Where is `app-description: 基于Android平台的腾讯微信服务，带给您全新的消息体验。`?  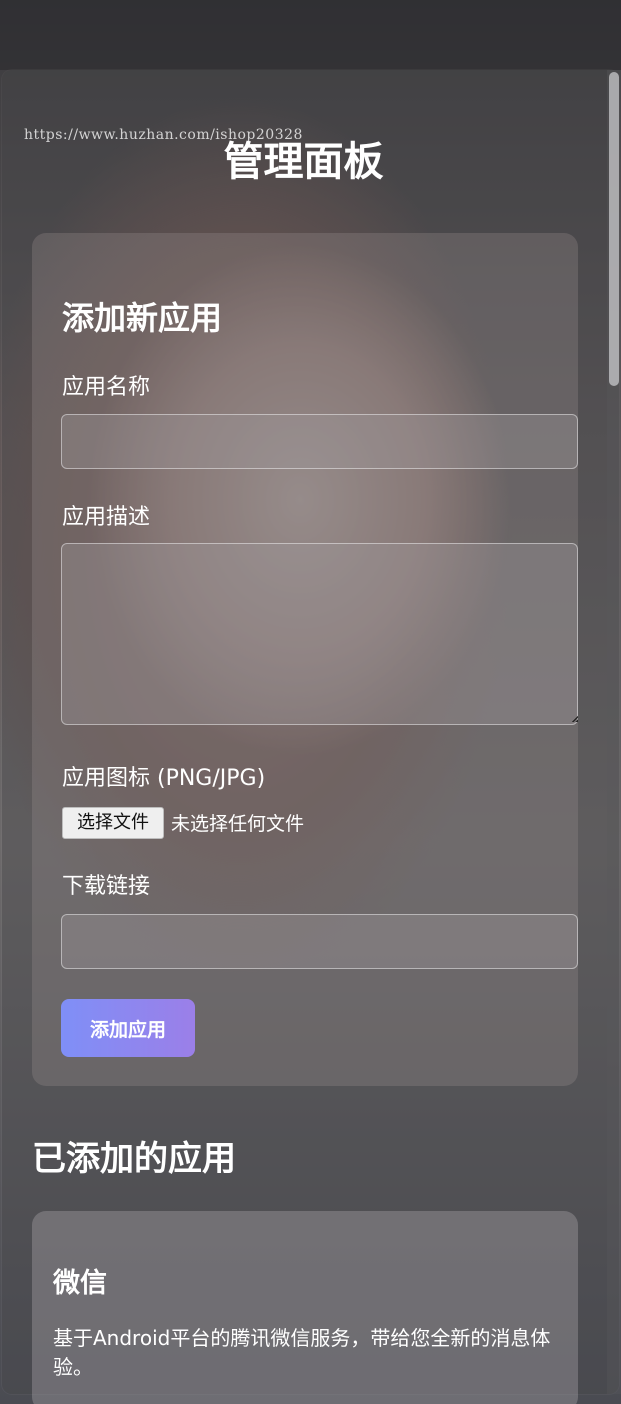 app-description: 基于Android平台的腾讯微信服务，带给您全新的消息体验。 is located at coordinates (302, 1352).